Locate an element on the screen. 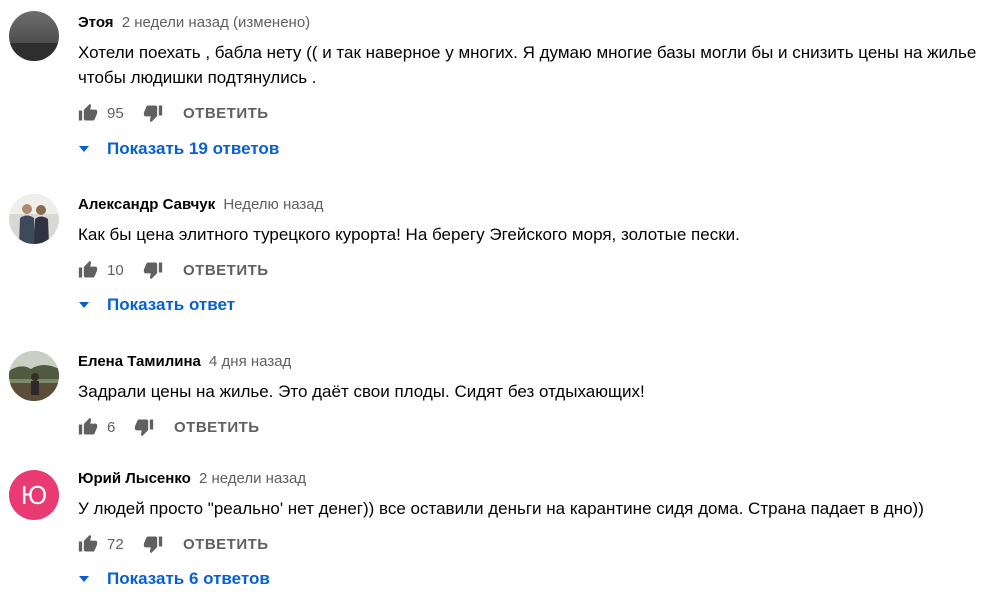  avatar: Ю is located at coordinates (34, 495).